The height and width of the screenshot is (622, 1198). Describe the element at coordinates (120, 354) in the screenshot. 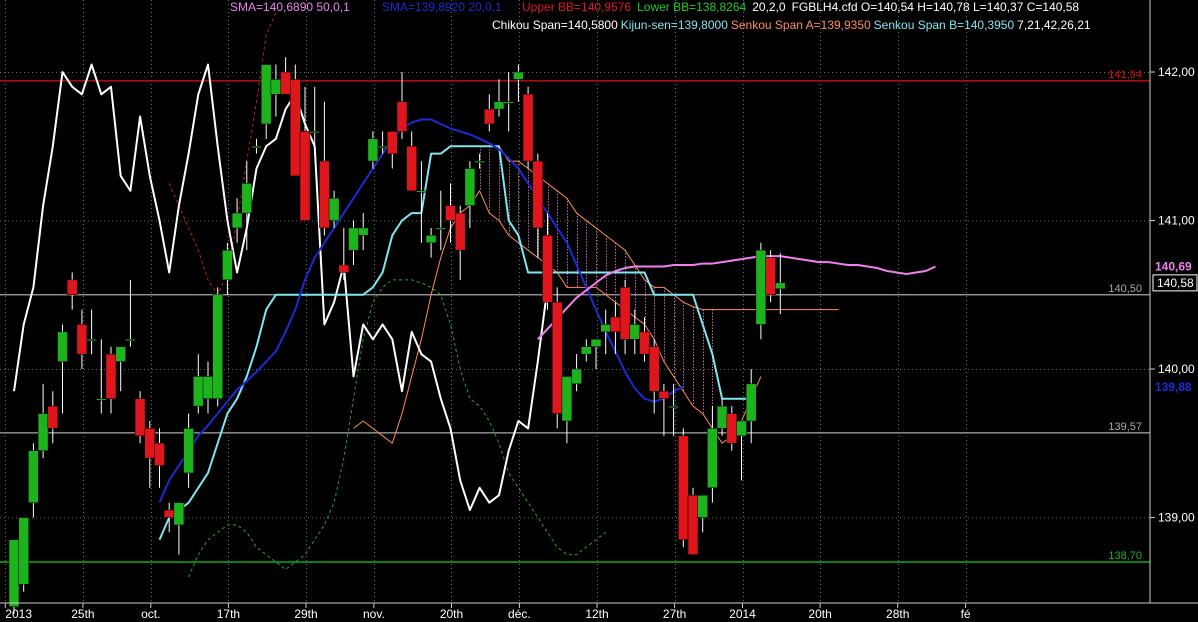

I see `candle-body` at that location.